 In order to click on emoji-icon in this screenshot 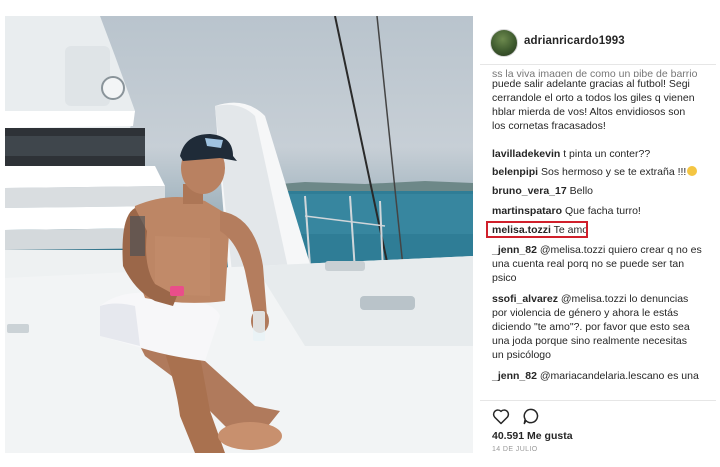, I will do `click(692, 171)`.